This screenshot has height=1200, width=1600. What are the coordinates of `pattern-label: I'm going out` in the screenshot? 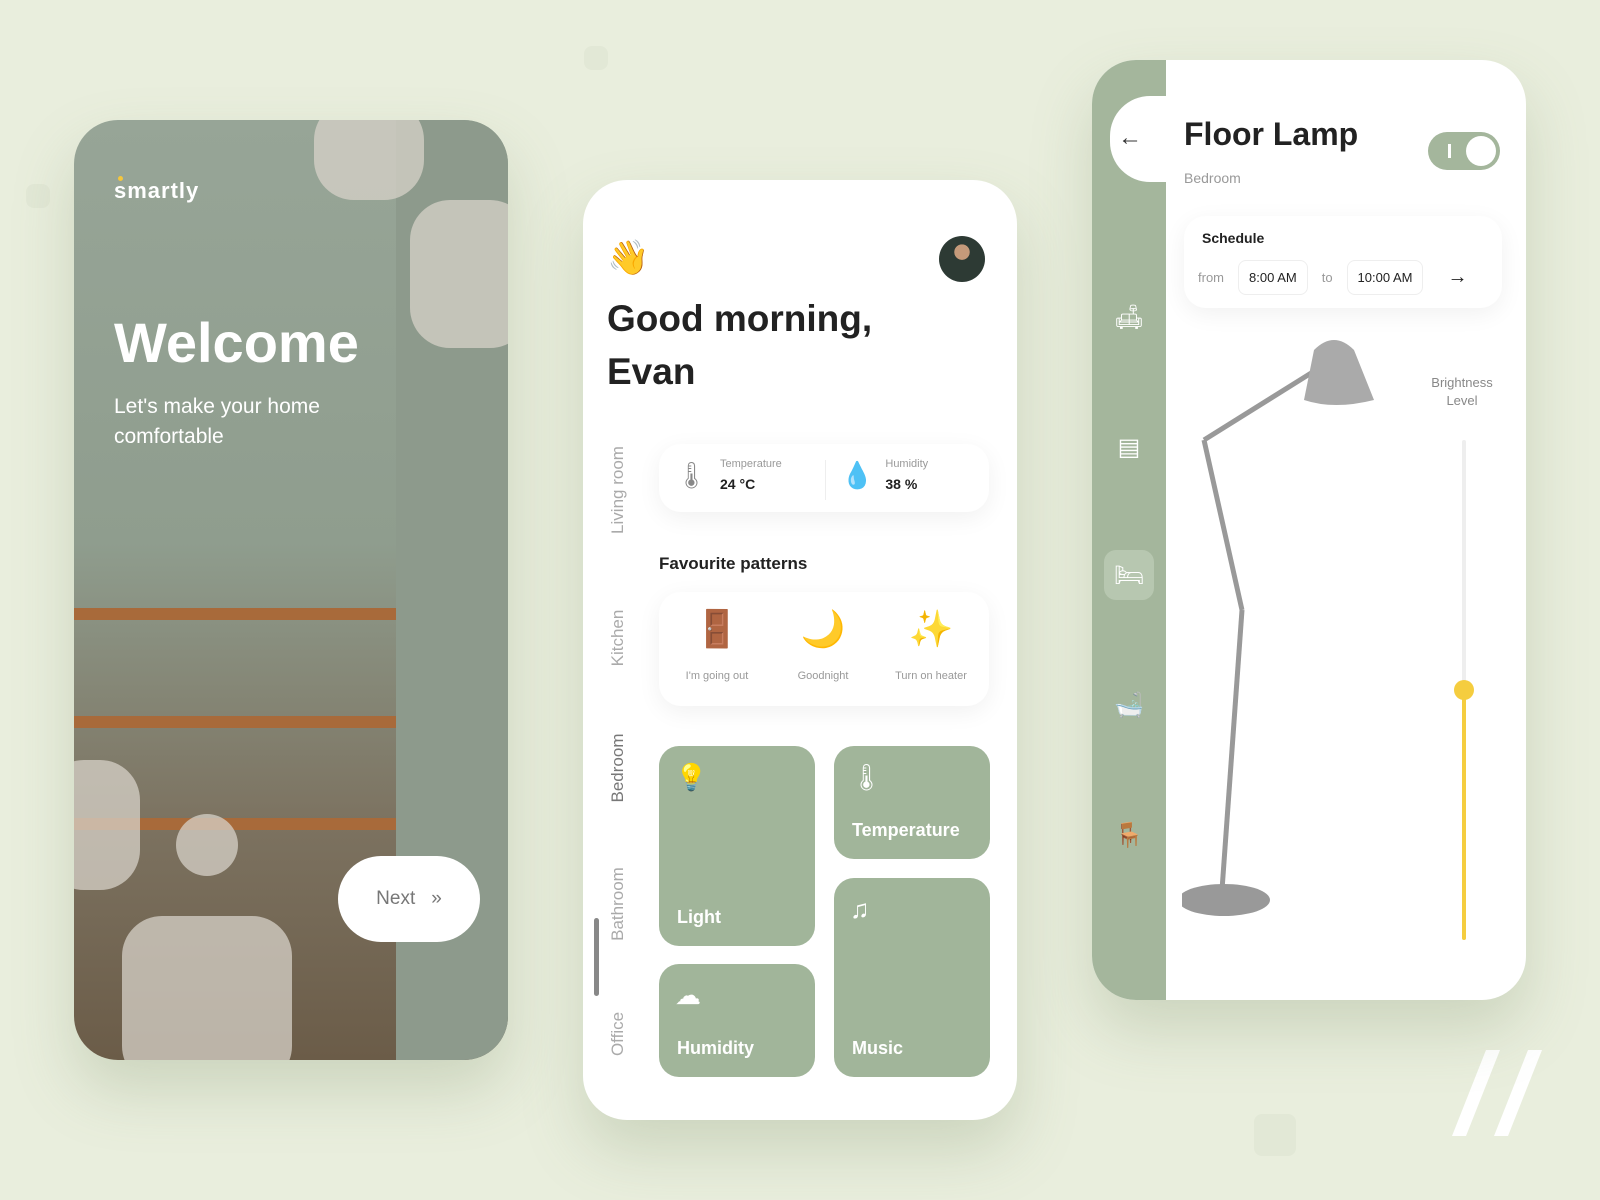 It's located at (717, 676).